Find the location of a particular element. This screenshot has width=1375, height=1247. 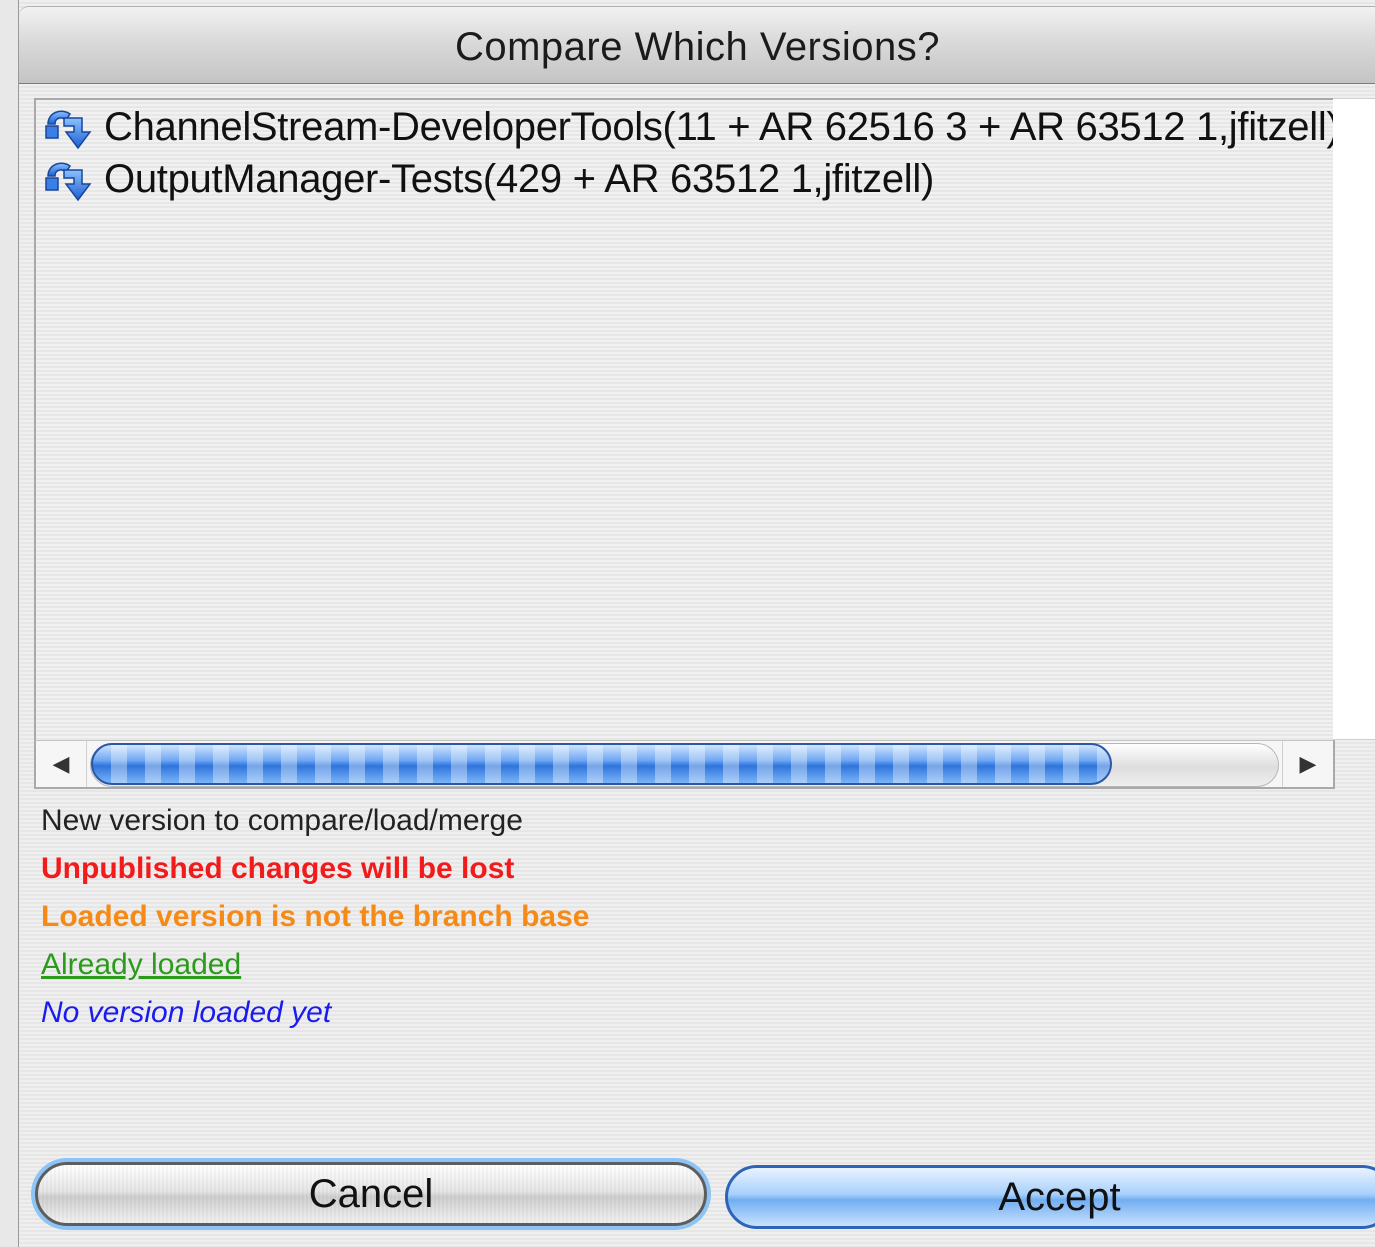

scrollbar-thumb is located at coordinates (601, 764).